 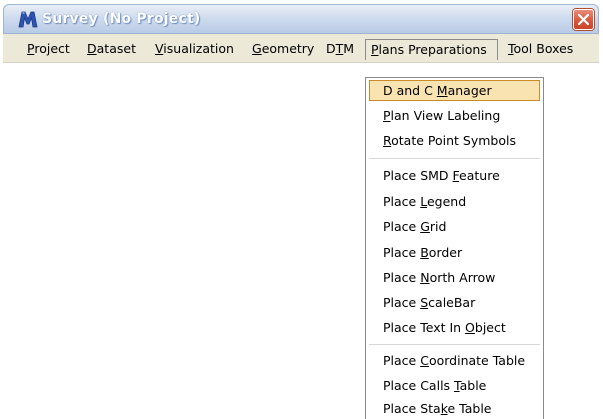 I want to click on menu-project: Project, so click(x=48, y=49).